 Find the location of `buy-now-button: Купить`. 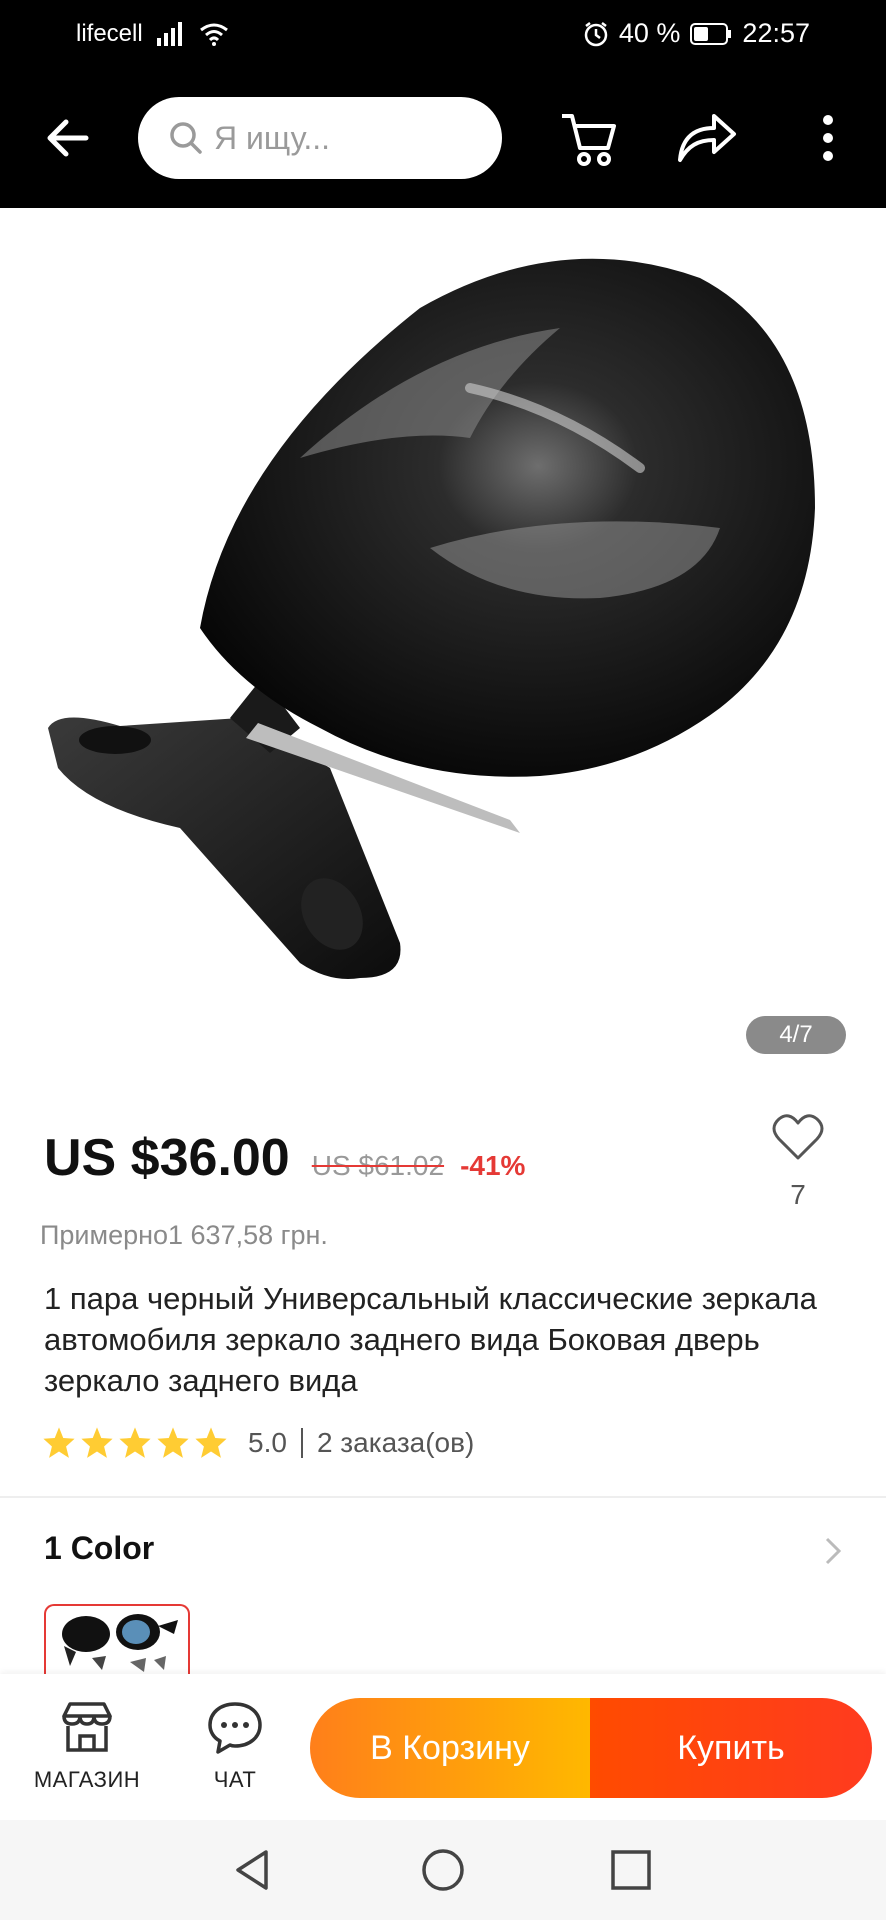

buy-now-button: Купить is located at coordinates (731, 1748).